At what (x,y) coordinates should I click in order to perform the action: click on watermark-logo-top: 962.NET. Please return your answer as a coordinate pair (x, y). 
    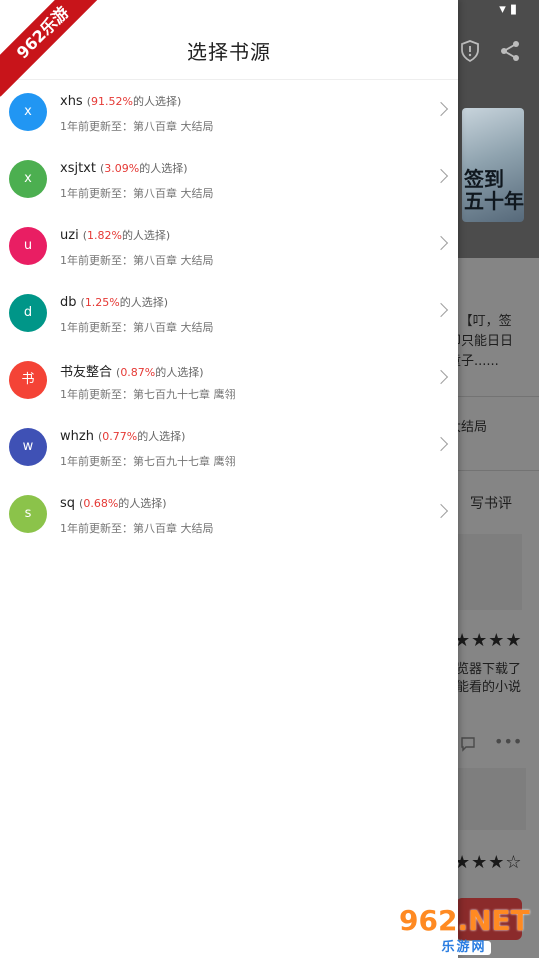
    Looking at the image, I should click on (464, 920).